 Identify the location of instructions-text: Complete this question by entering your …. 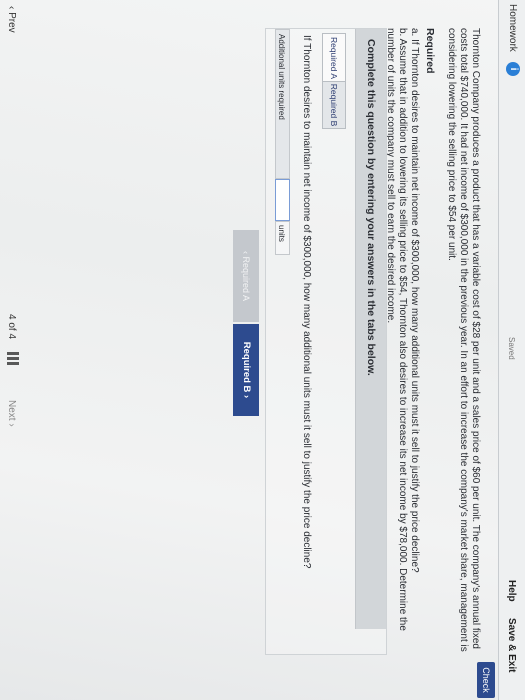
(371, 207).